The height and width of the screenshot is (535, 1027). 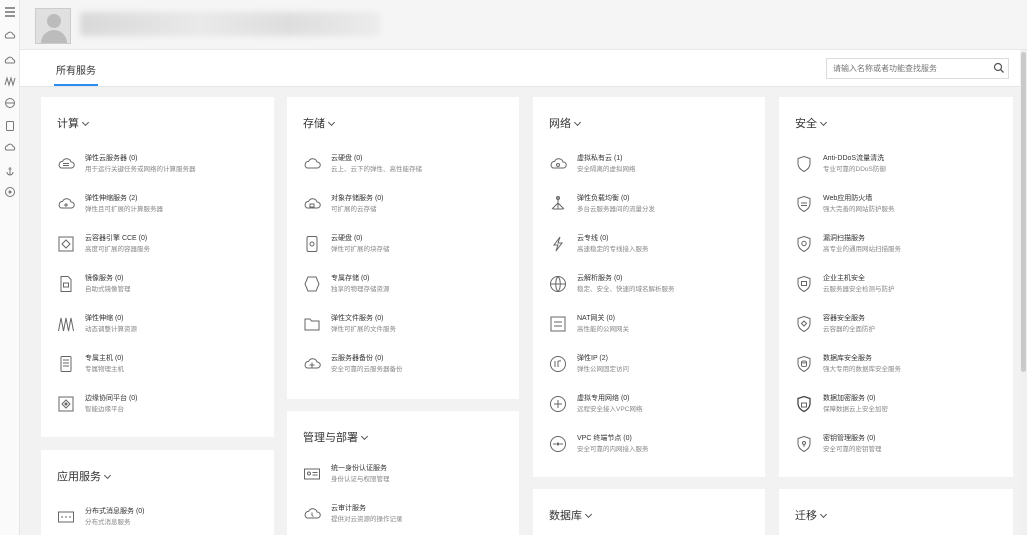 I want to click on service-item: 云硬盘 (0) 弹性可扩展的块存储, so click(x=410, y=248).